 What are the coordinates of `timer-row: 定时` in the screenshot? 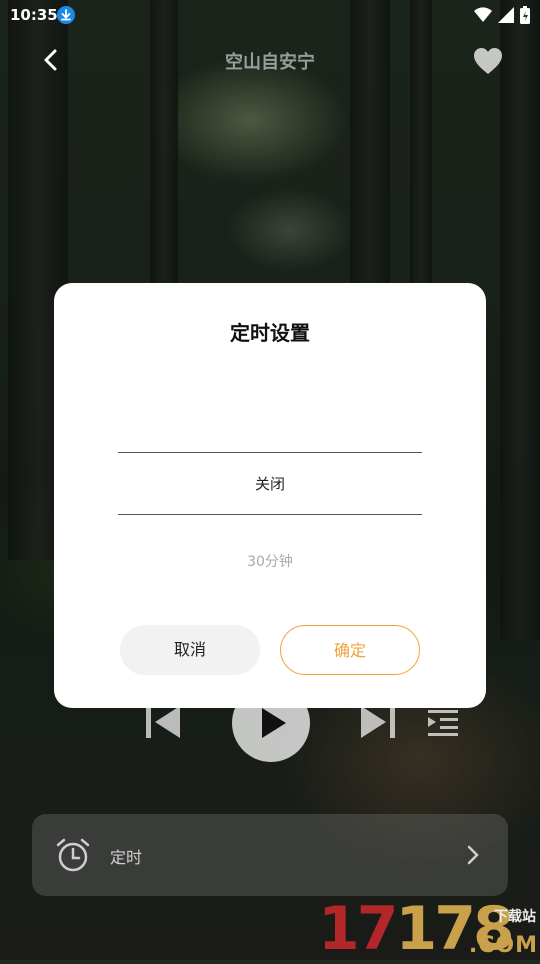 It's located at (270, 855).